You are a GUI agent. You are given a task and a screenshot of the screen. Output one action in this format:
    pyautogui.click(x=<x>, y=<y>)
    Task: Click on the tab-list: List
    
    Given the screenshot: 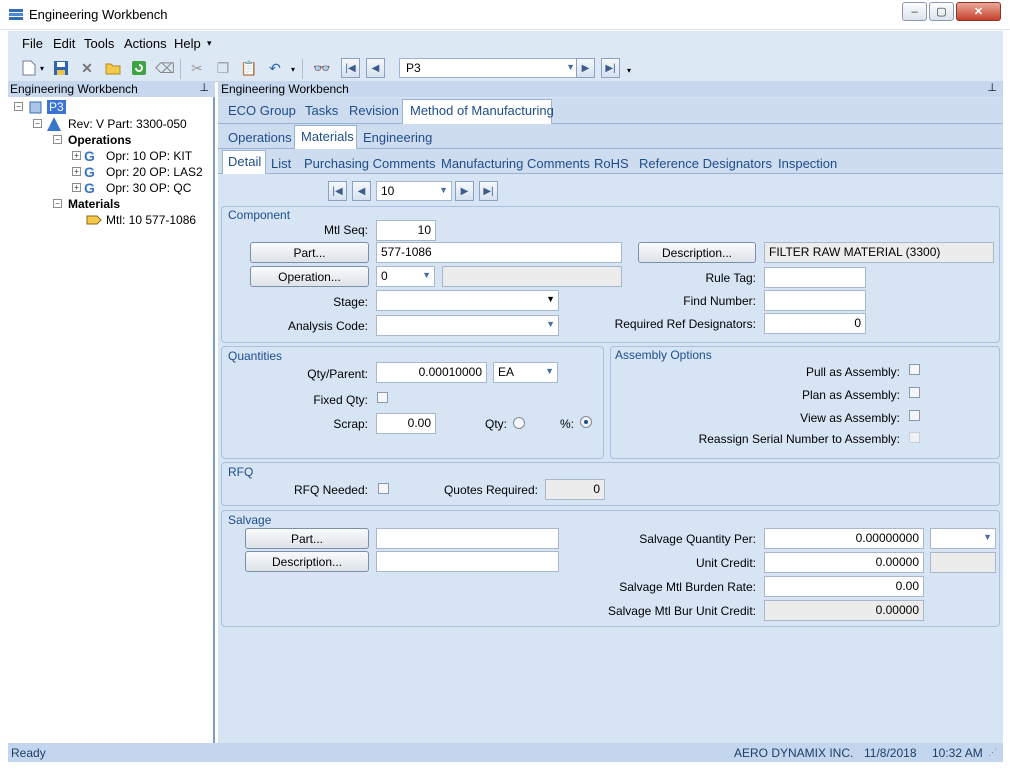 What is the action you would take?
    pyautogui.click(x=281, y=164)
    